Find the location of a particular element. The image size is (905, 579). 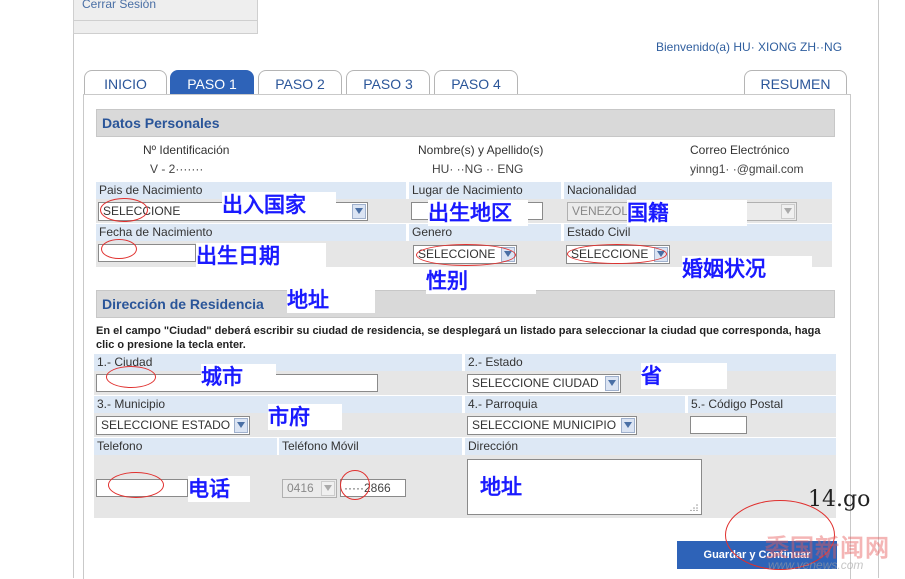

tab-paso-3: PASO 3 is located at coordinates (388, 82).